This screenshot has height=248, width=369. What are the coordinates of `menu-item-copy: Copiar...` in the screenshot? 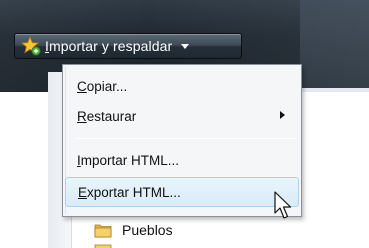 It's located at (182, 86).